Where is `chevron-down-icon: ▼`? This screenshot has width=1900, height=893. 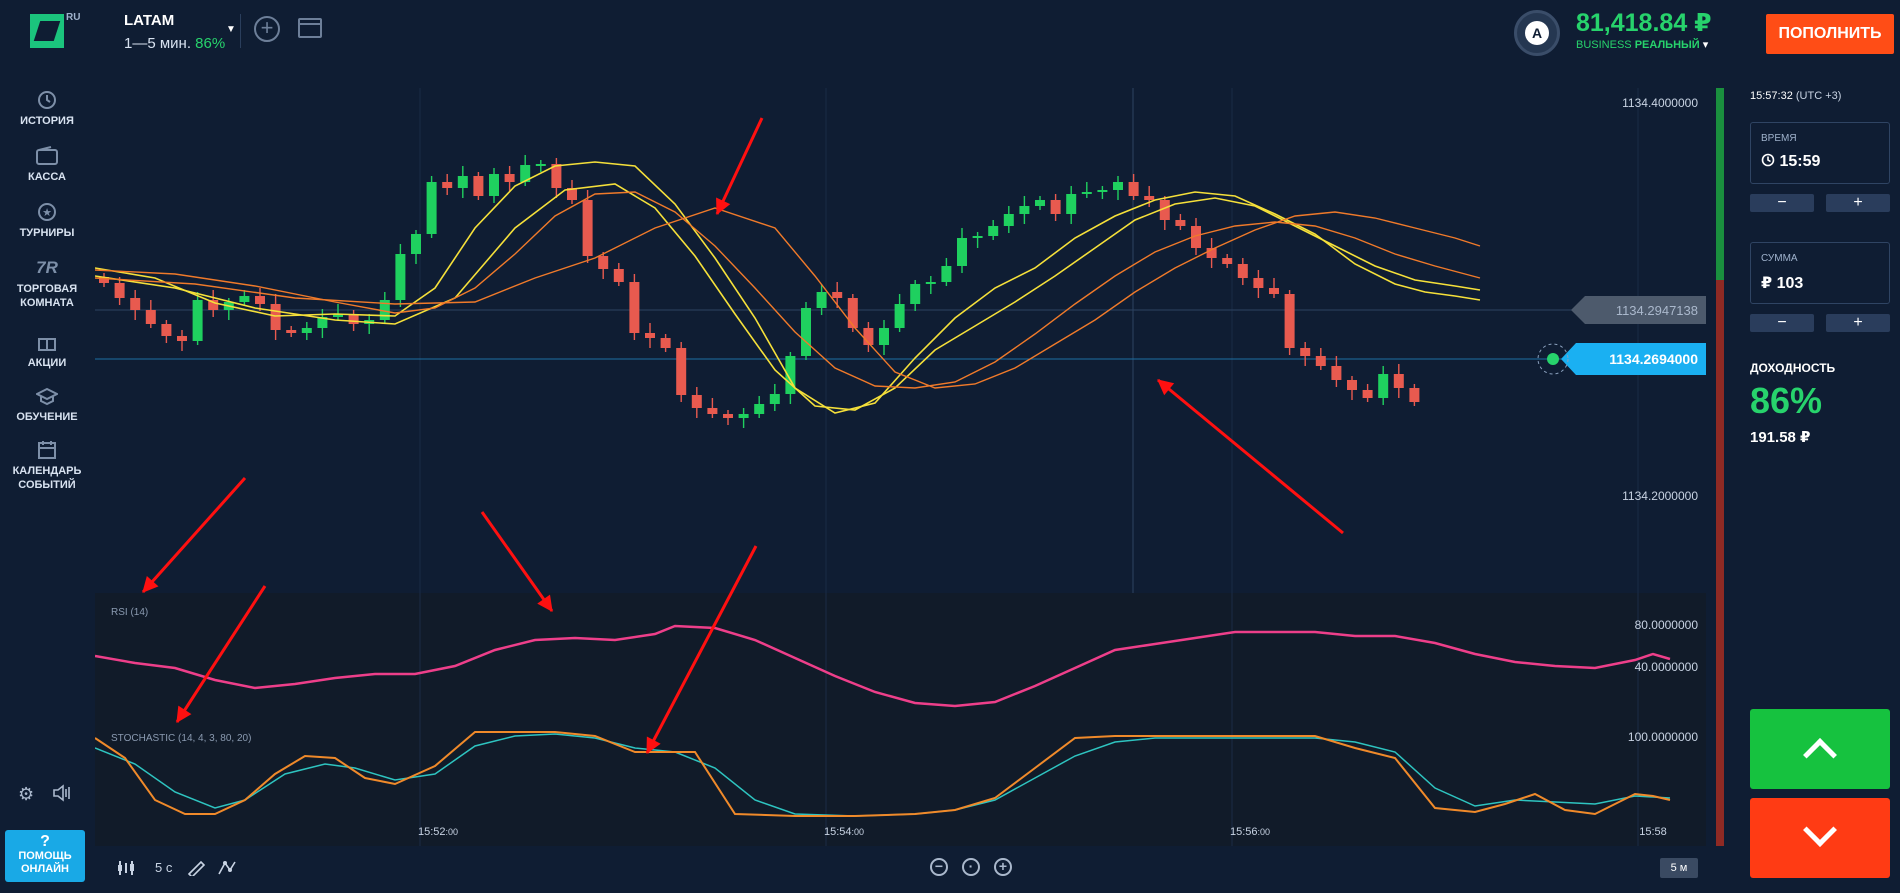 chevron-down-icon: ▼ is located at coordinates (231, 29).